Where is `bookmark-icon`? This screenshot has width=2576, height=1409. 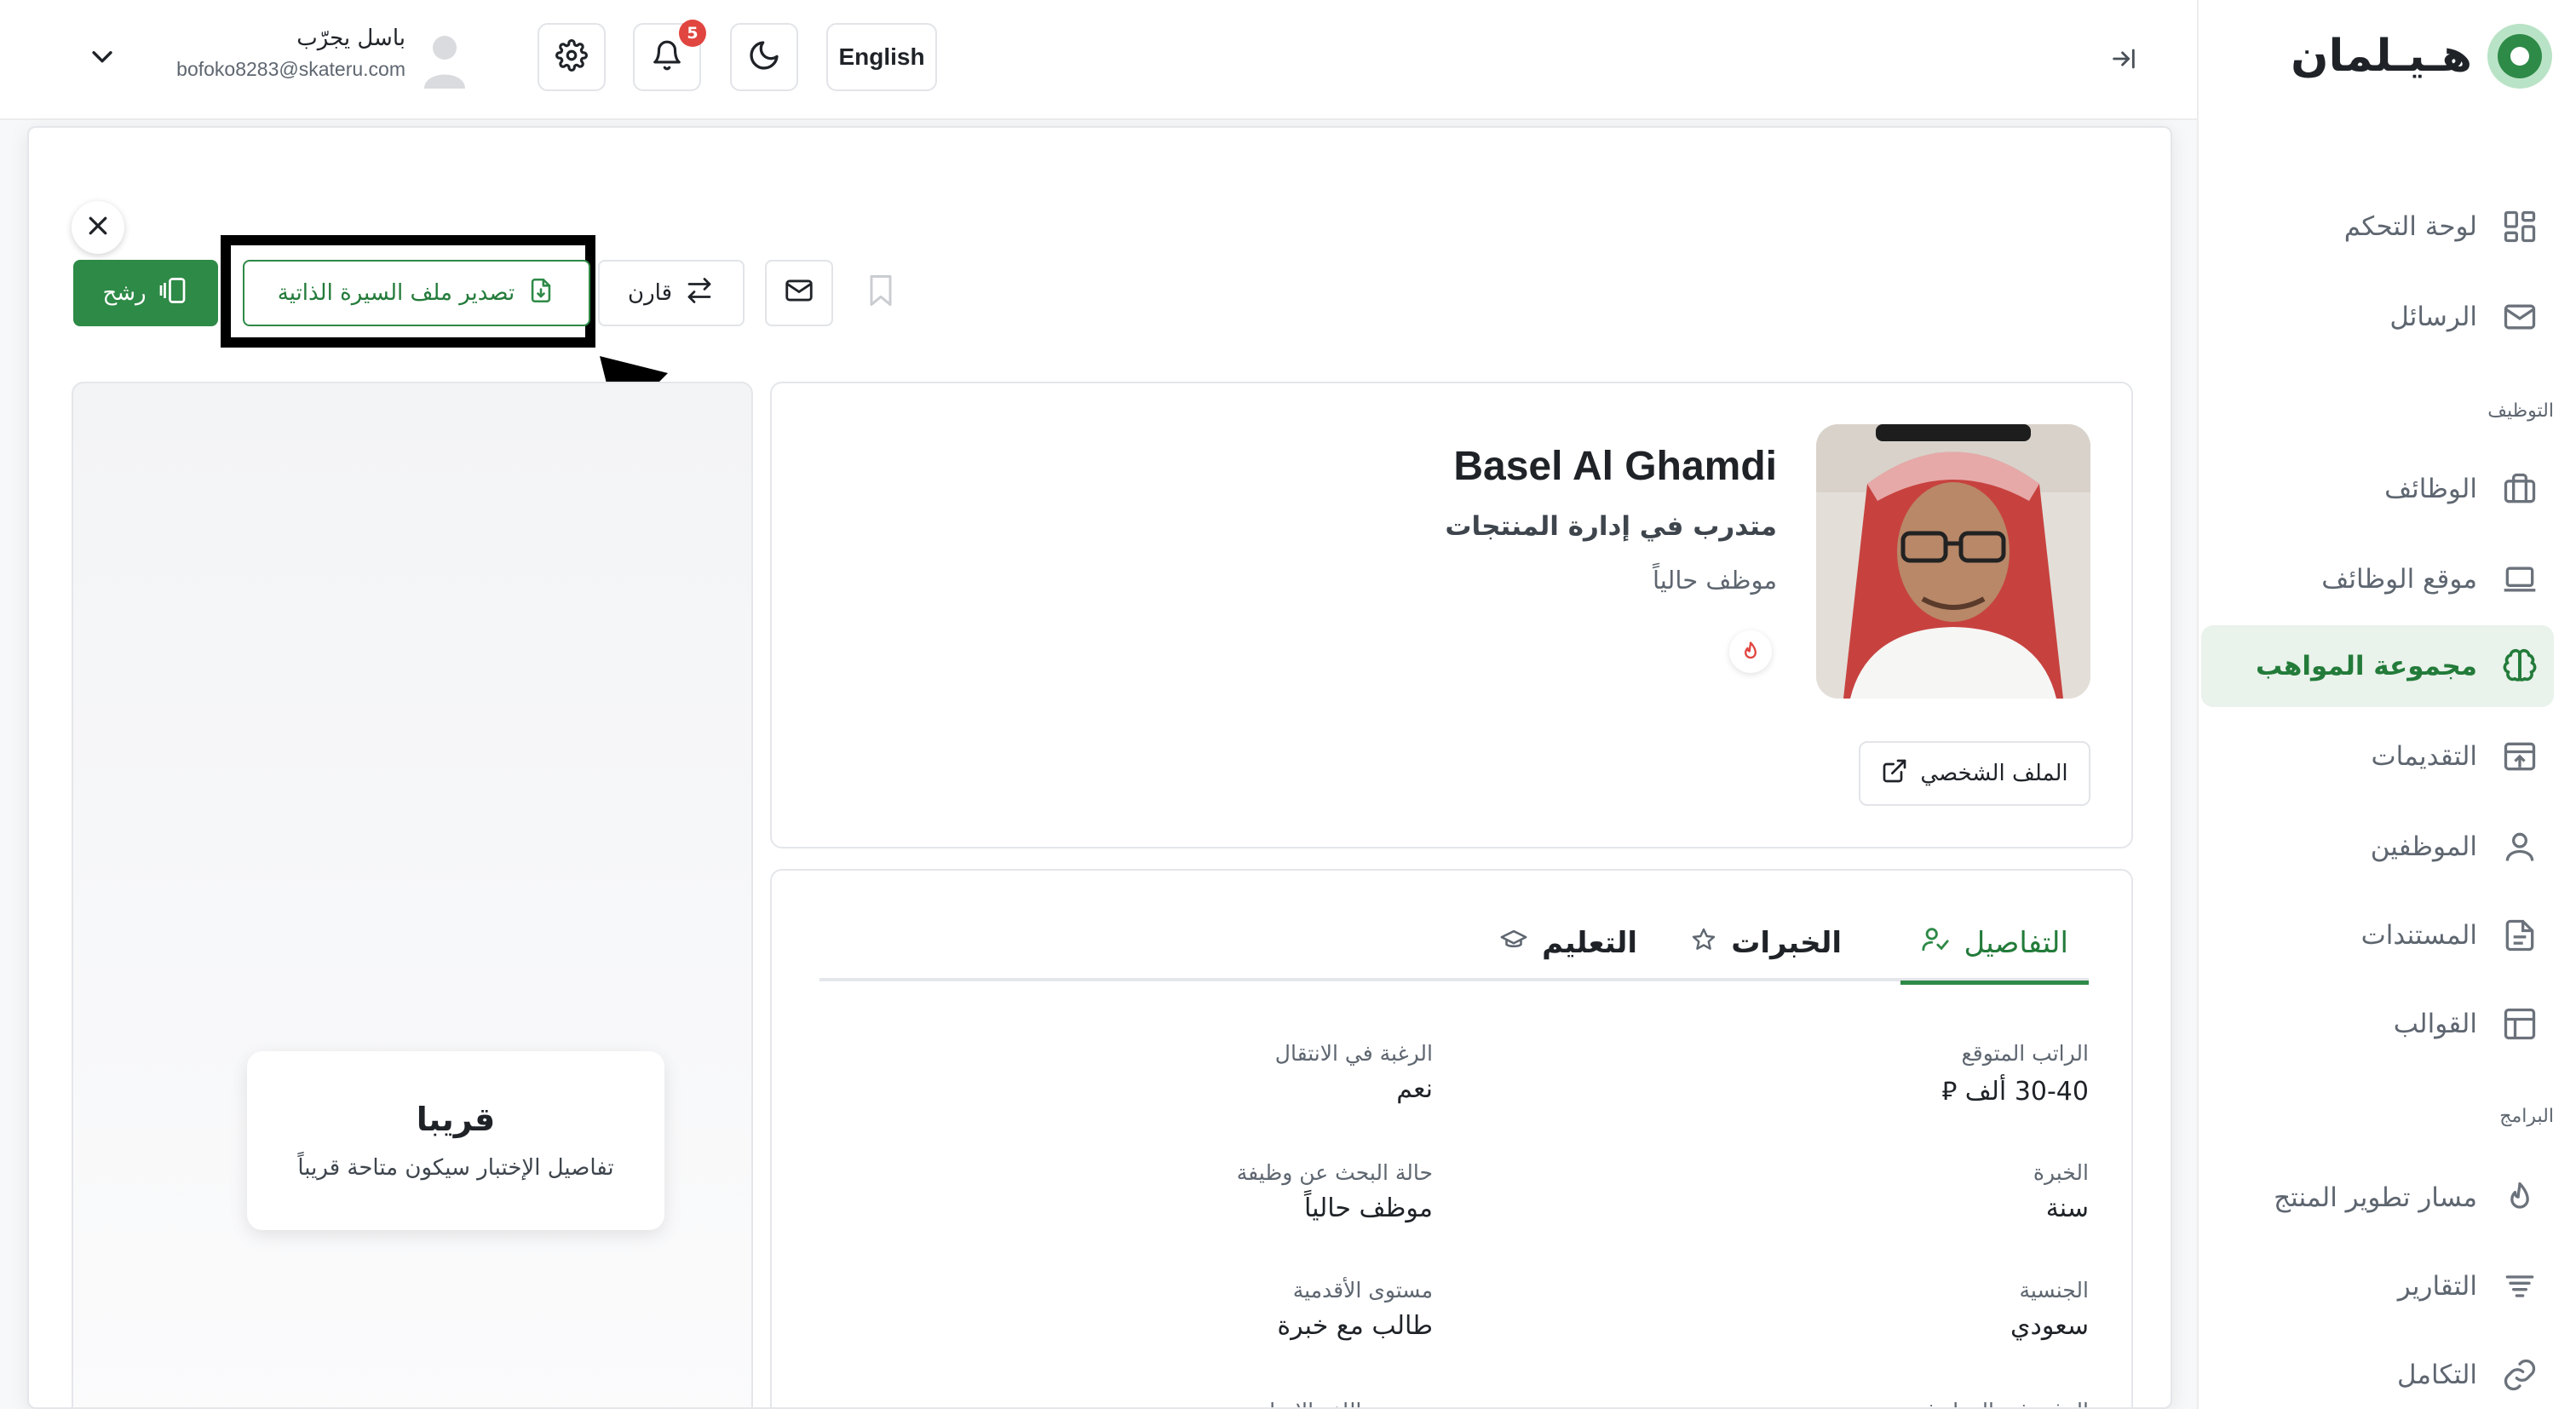
bookmark-icon is located at coordinates (881, 293).